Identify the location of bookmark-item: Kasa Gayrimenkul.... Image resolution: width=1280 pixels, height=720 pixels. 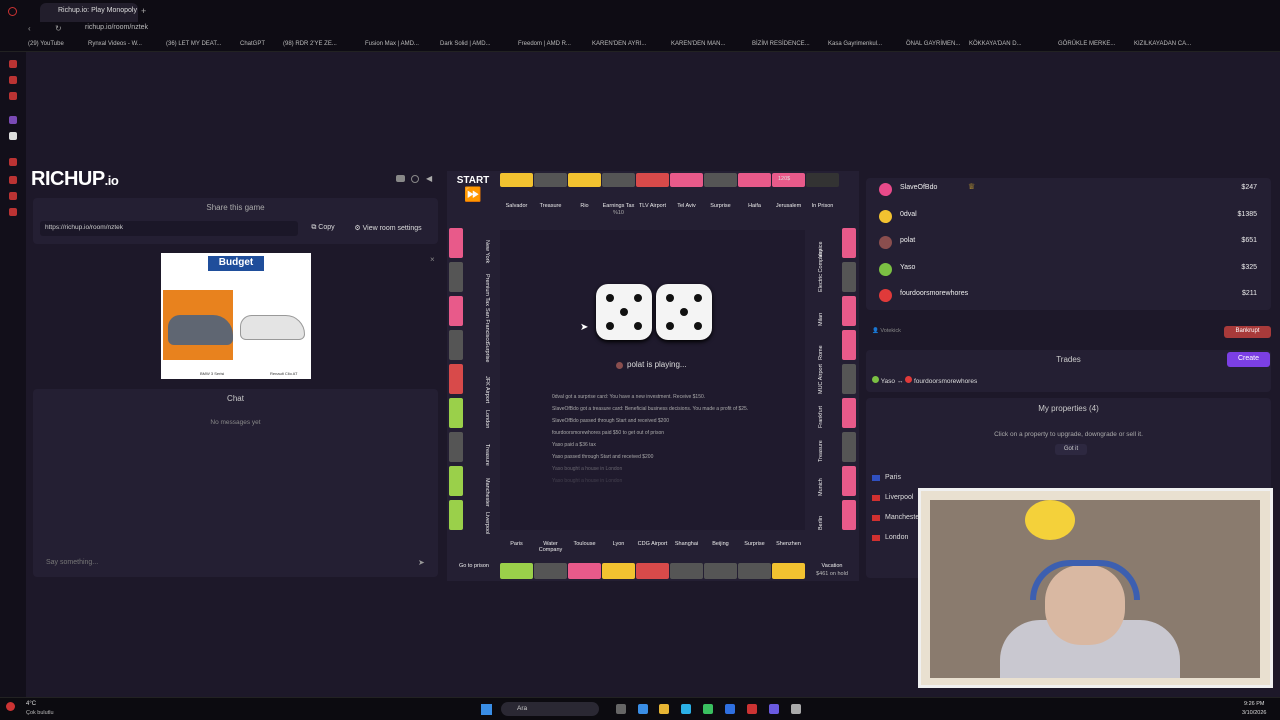
(855, 44).